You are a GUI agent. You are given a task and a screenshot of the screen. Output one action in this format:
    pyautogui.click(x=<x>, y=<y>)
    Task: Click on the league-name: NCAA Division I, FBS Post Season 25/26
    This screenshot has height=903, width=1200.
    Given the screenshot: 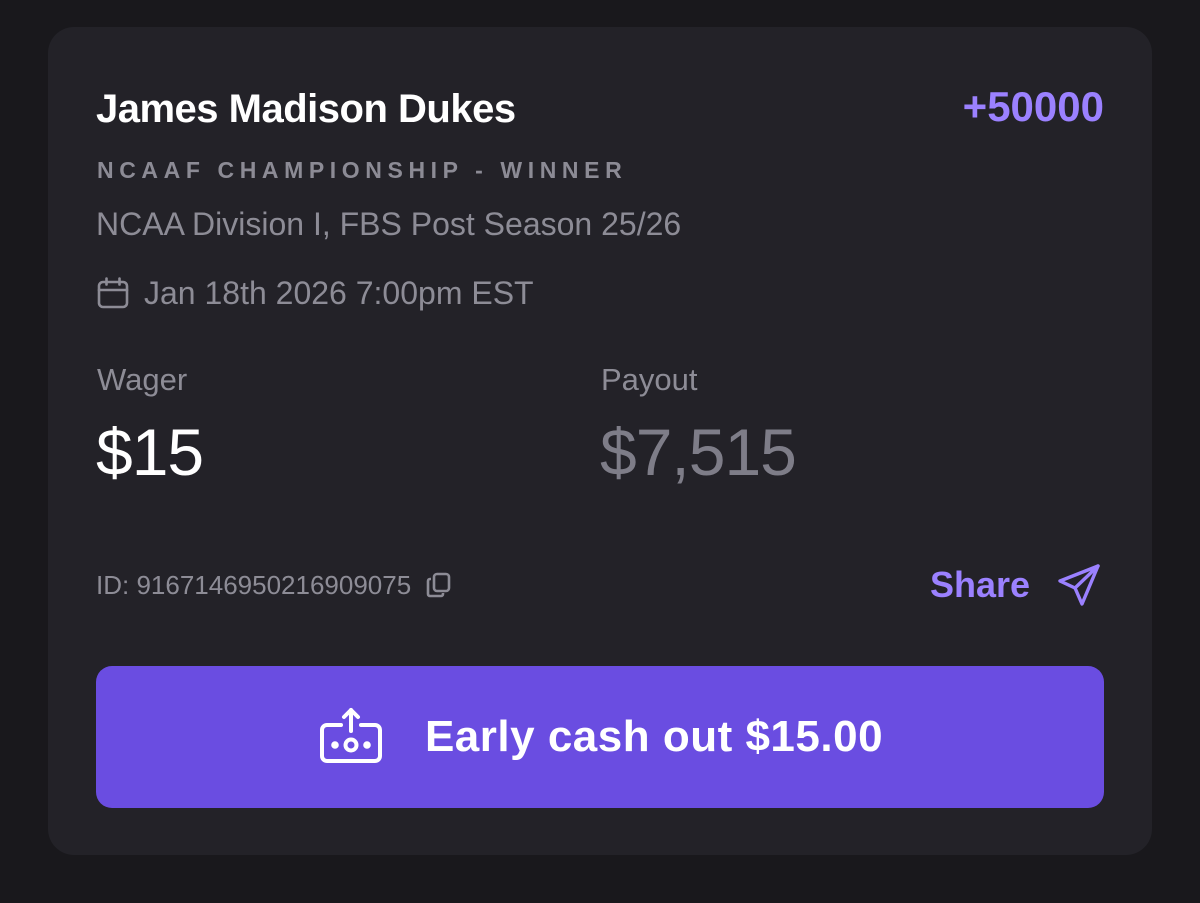 What is the action you would take?
    pyautogui.click(x=389, y=224)
    